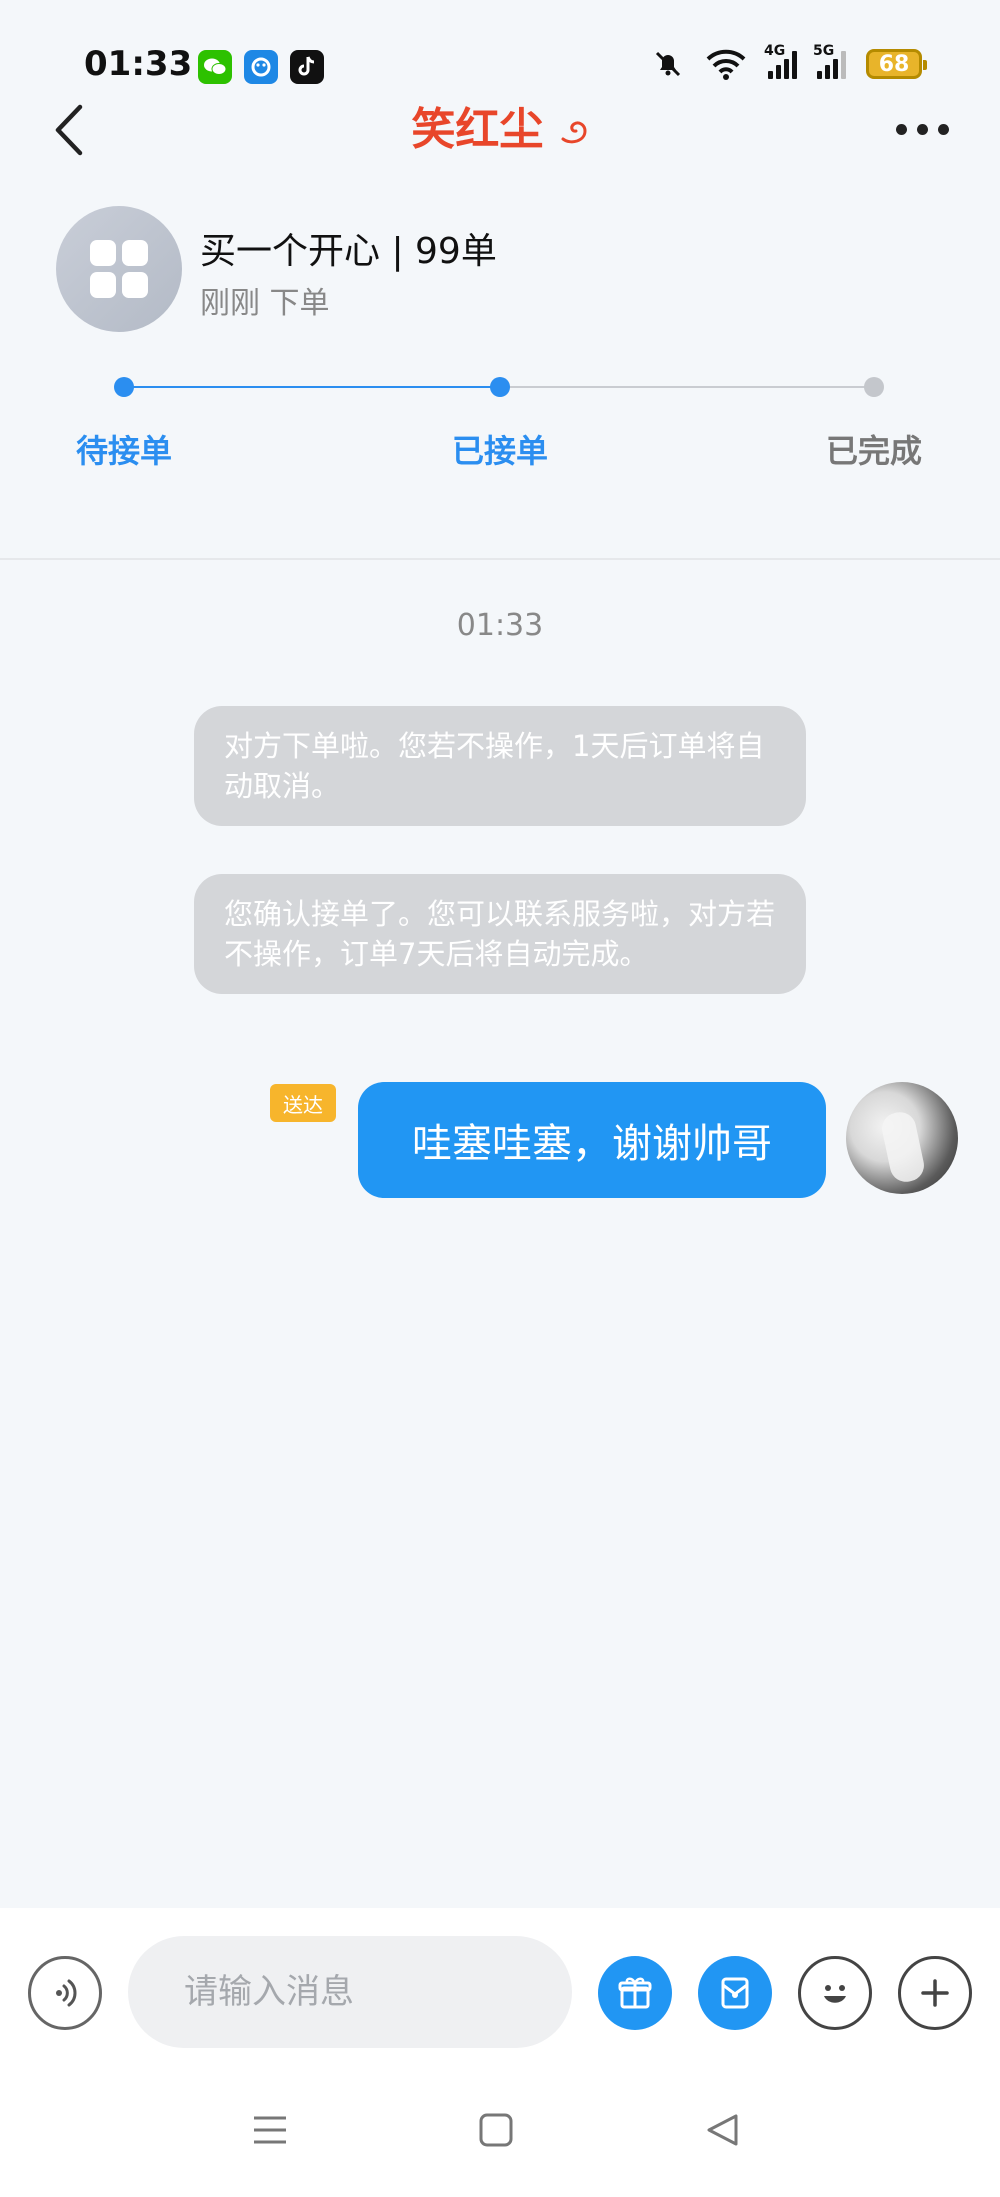 This screenshot has width=1000, height=2197. I want to click on order-progress: 待接单 已接单 已完成, so click(500, 436).